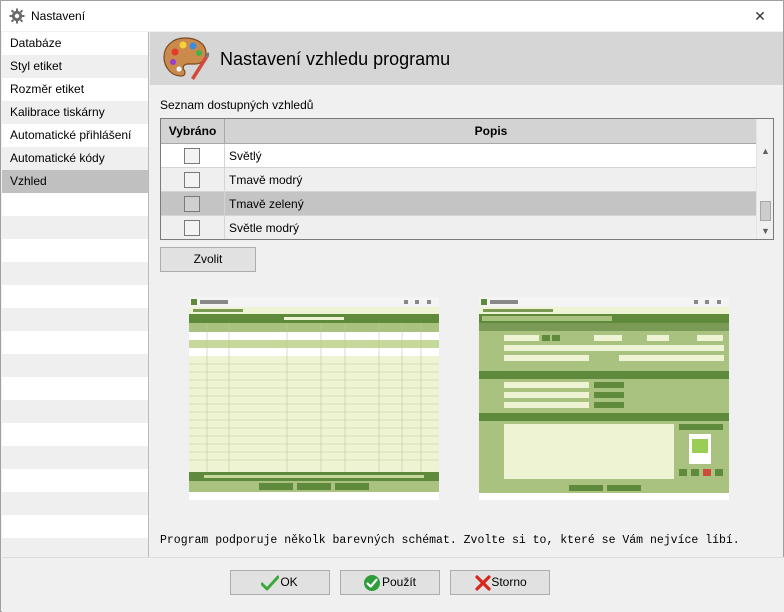 This screenshot has height=612, width=784. What do you see at coordinates (459, 227) in the screenshot?
I see `table-row: Světle modrý` at bounding box center [459, 227].